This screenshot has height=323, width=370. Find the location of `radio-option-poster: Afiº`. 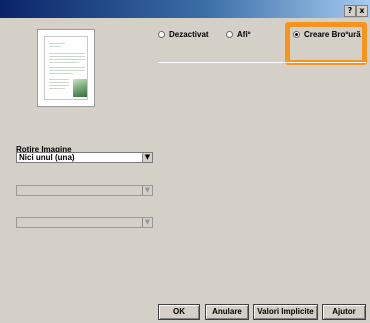

radio-option-poster: Afiº is located at coordinates (238, 34).